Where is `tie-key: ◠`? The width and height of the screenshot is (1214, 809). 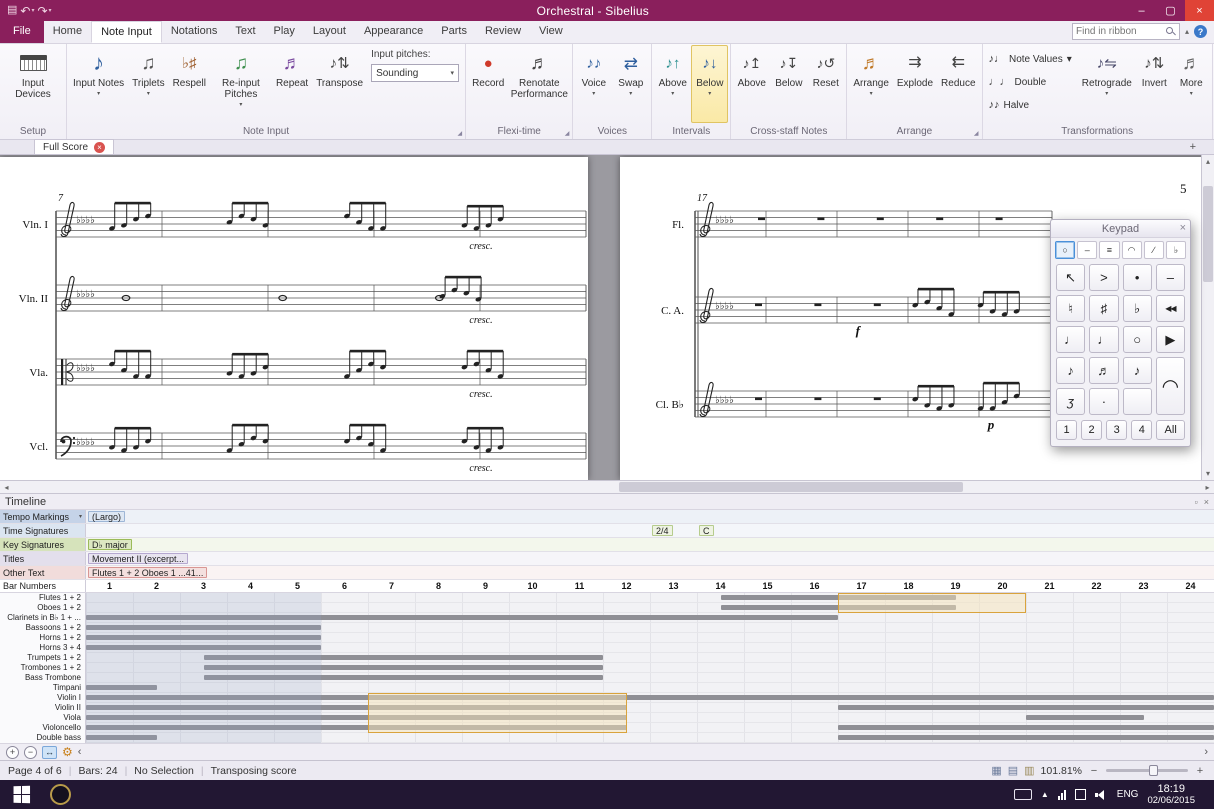
tie-key: ◠ is located at coordinates (1170, 386).